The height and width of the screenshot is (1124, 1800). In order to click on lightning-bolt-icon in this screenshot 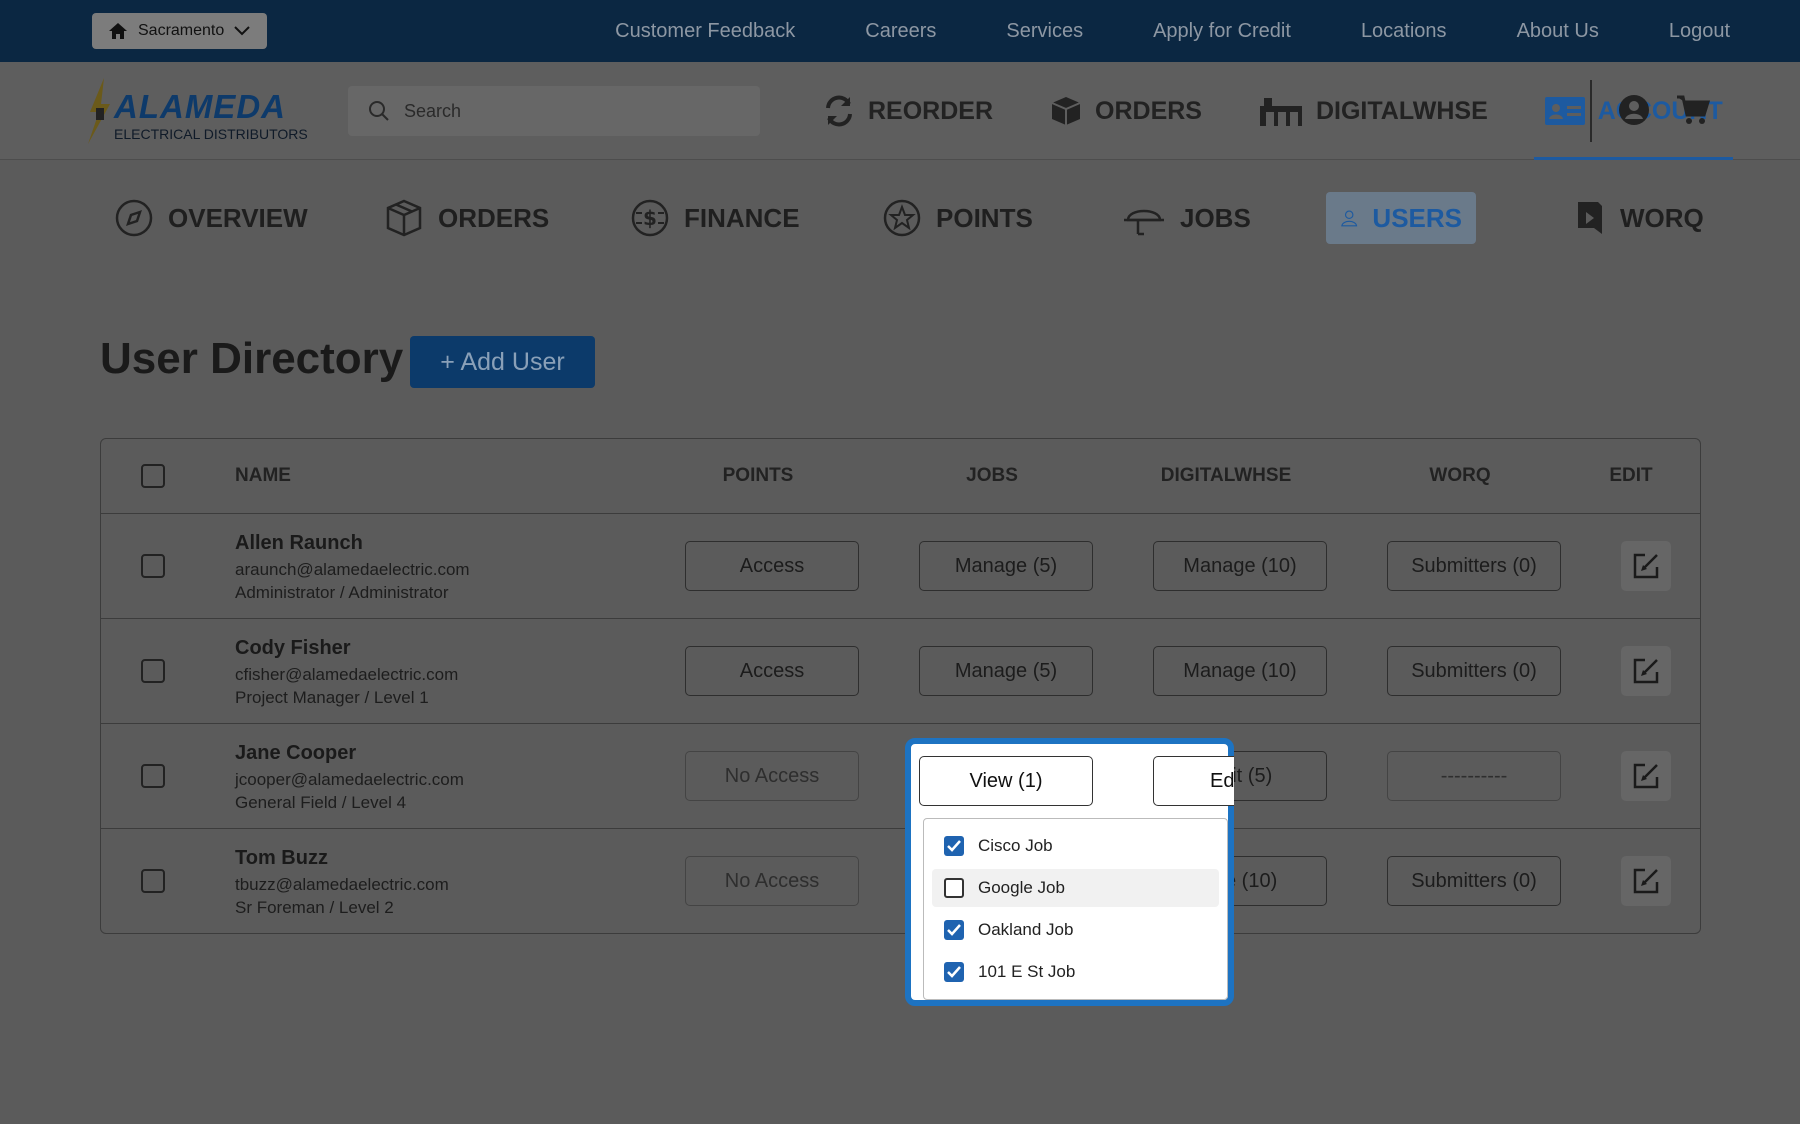, I will do `click(99, 111)`.